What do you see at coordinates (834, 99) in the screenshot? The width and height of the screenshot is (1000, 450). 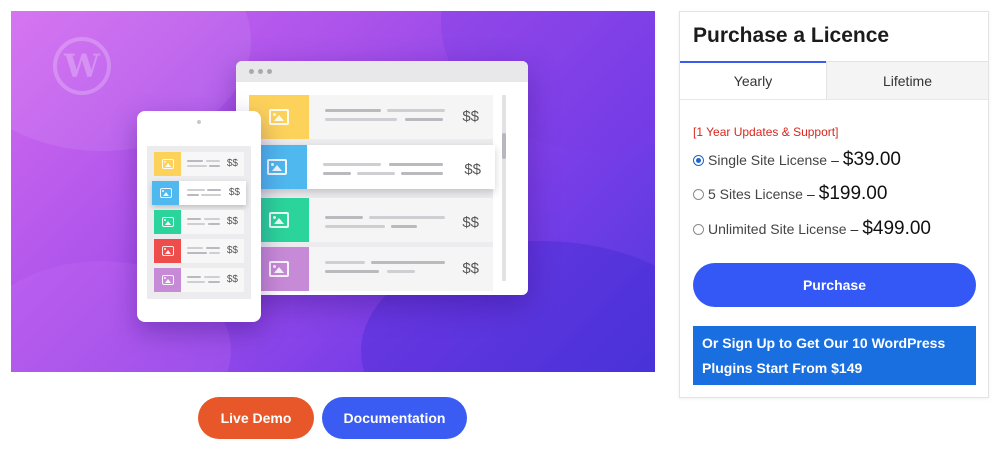 I see `tabs-divider` at bounding box center [834, 99].